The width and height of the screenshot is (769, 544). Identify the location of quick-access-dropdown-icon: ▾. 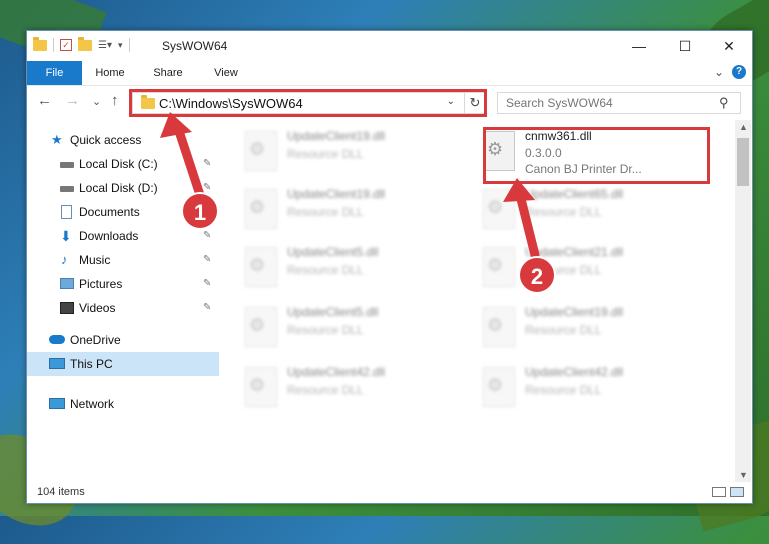
(120, 45).